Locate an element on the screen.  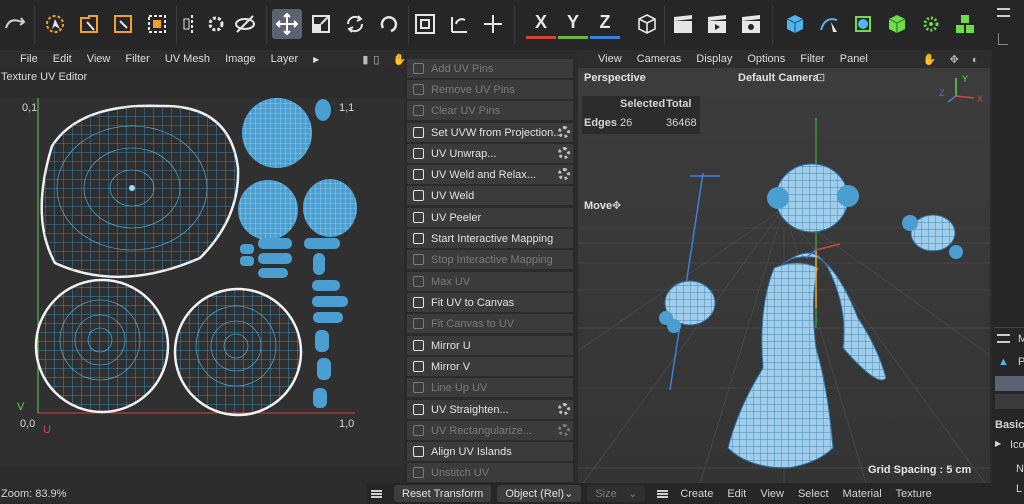
attributes-tab-selected is located at coordinates (1009, 383).